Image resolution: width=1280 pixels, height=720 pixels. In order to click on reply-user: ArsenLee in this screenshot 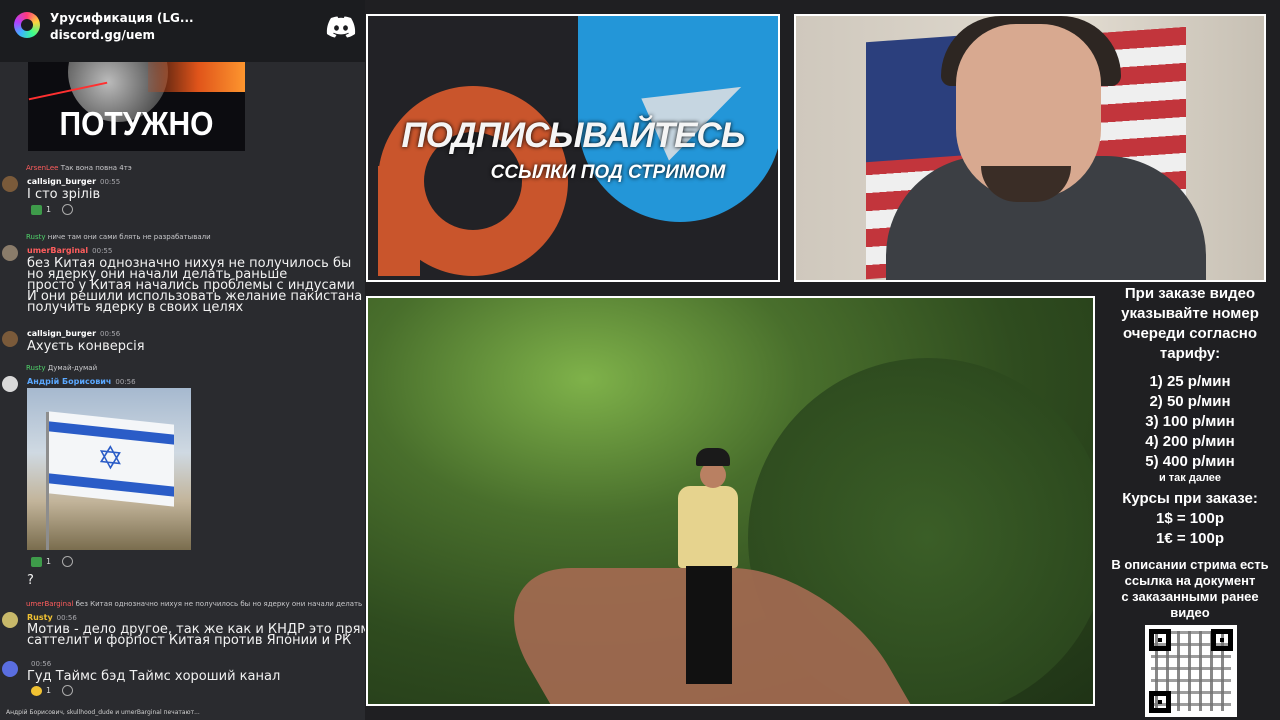, I will do `click(42, 168)`.